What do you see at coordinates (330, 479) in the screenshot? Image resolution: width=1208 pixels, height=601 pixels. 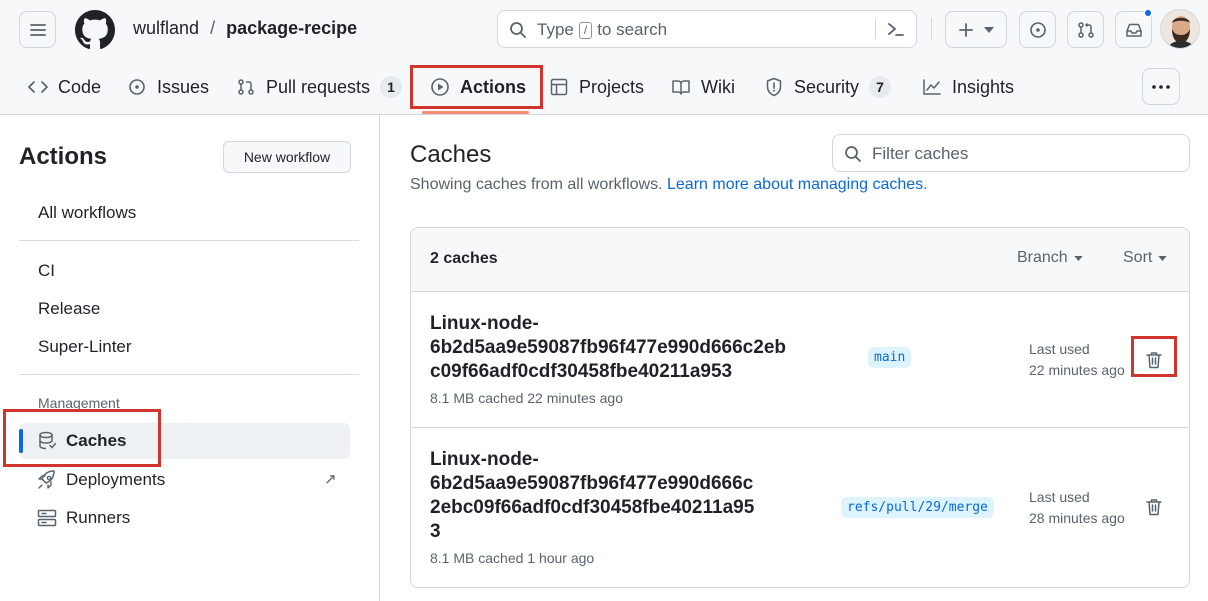 I see `external-link-icon: ↗` at bounding box center [330, 479].